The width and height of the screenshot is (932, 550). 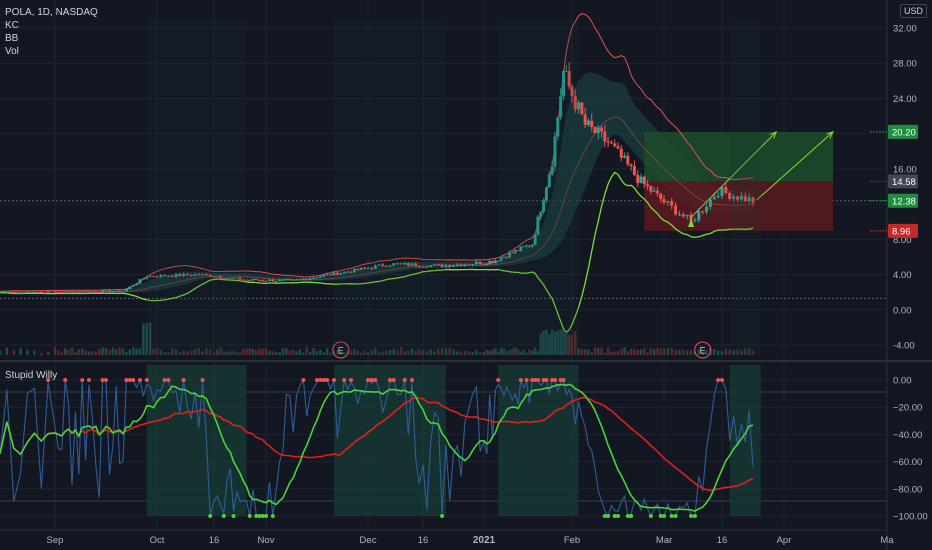 What do you see at coordinates (887, 540) in the screenshot?
I see `time-tick-label: Ma` at bounding box center [887, 540].